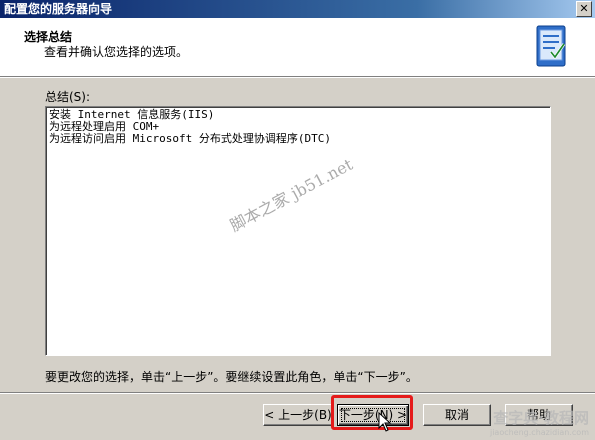 This screenshot has width=595, height=440. I want to click on page-subtitle: 查看并确认您选择的选项。, so click(116, 52).